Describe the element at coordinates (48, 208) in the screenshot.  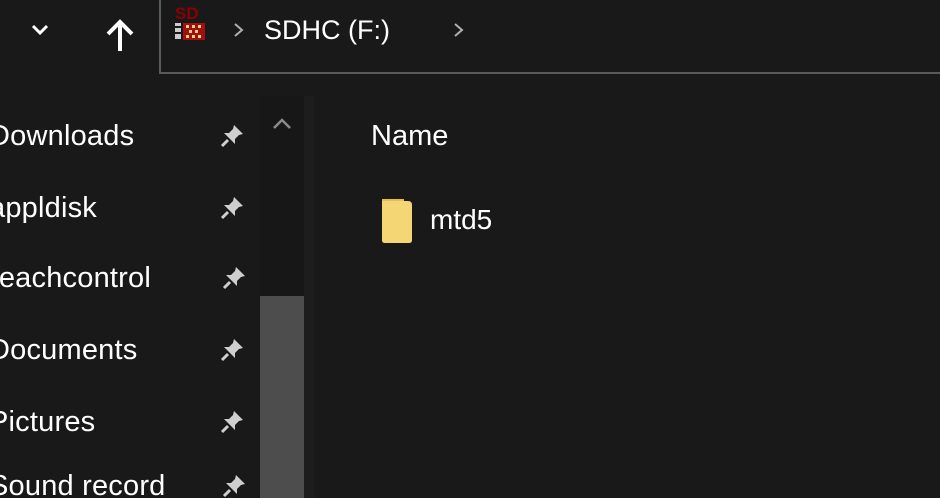
I see `nav-item-label: appldisk` at that location.